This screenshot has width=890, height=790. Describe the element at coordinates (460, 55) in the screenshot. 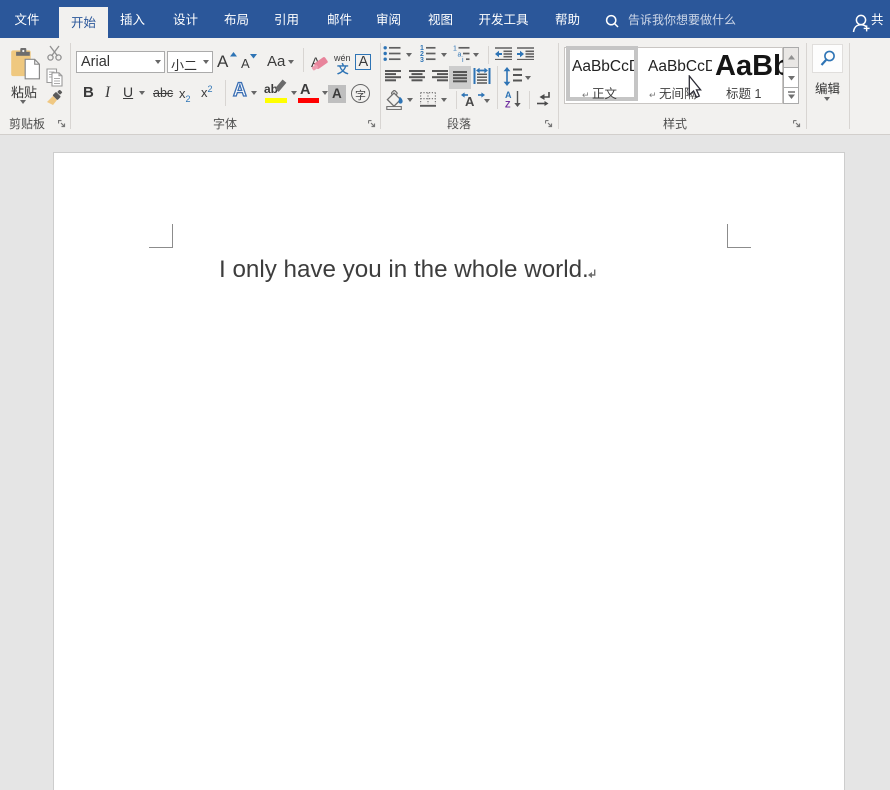

I see `svg-text: a` at that location.